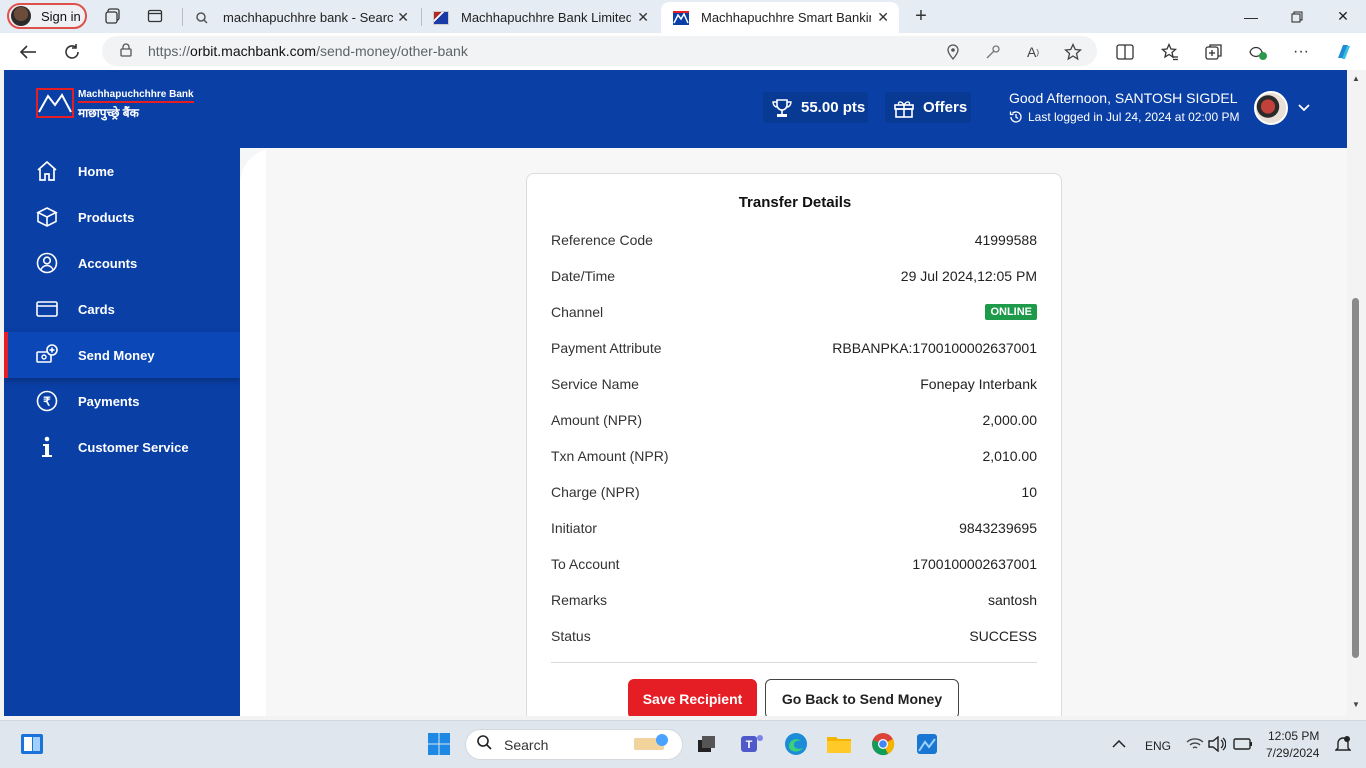 The height and width of the screenshot is (768, 1366). I want to click on logo-underline, so click(136, 102).